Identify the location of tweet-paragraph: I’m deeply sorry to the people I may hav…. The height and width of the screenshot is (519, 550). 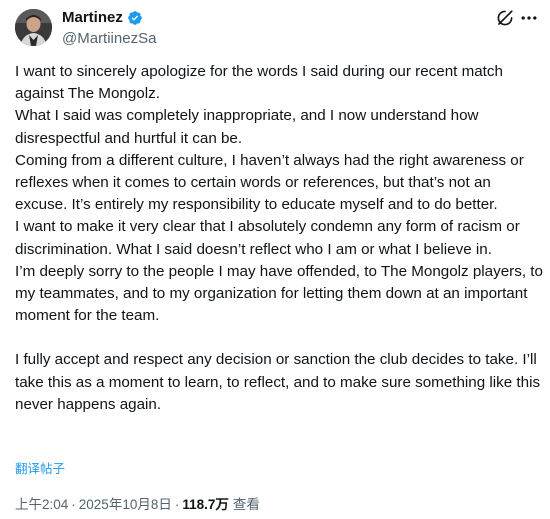
(281, 293).